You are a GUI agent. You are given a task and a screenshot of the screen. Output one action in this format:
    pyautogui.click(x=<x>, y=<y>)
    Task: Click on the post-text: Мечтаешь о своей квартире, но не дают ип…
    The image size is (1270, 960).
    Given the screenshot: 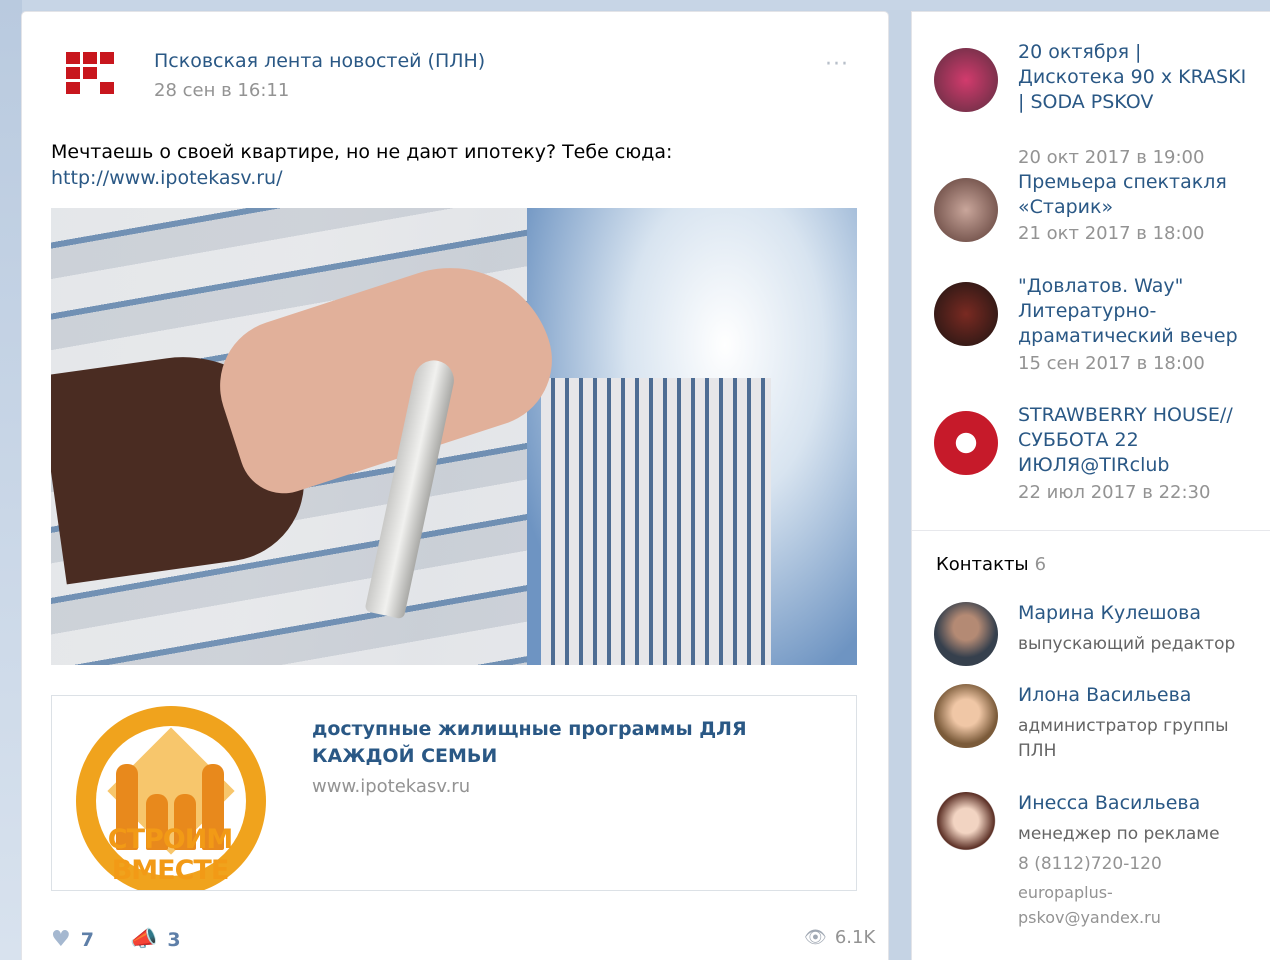 What is the action you would take?
    pyautogui.click(x=362, y=152)
    